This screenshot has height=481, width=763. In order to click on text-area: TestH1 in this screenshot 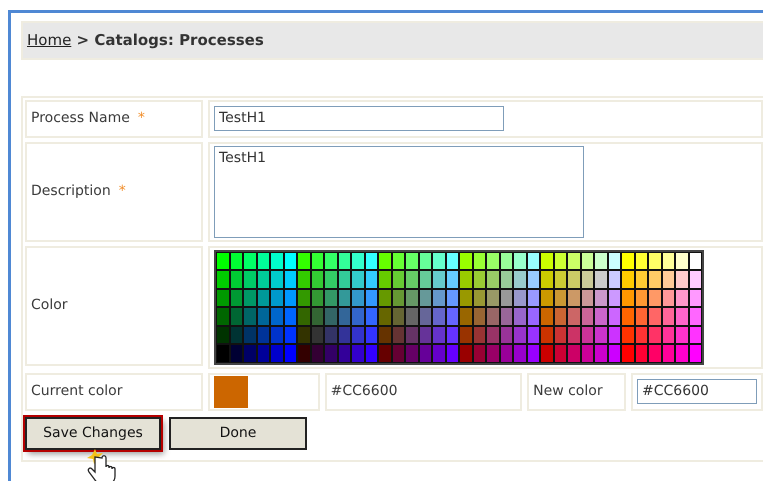, I will do `click(399, 192)`.